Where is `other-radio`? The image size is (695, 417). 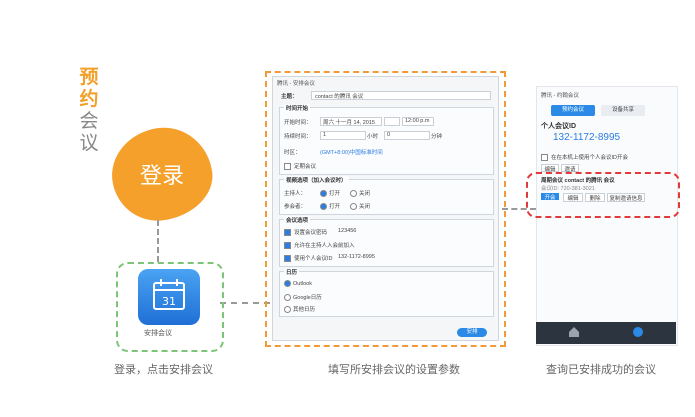
other-radio is located at coordinates (287, 310).